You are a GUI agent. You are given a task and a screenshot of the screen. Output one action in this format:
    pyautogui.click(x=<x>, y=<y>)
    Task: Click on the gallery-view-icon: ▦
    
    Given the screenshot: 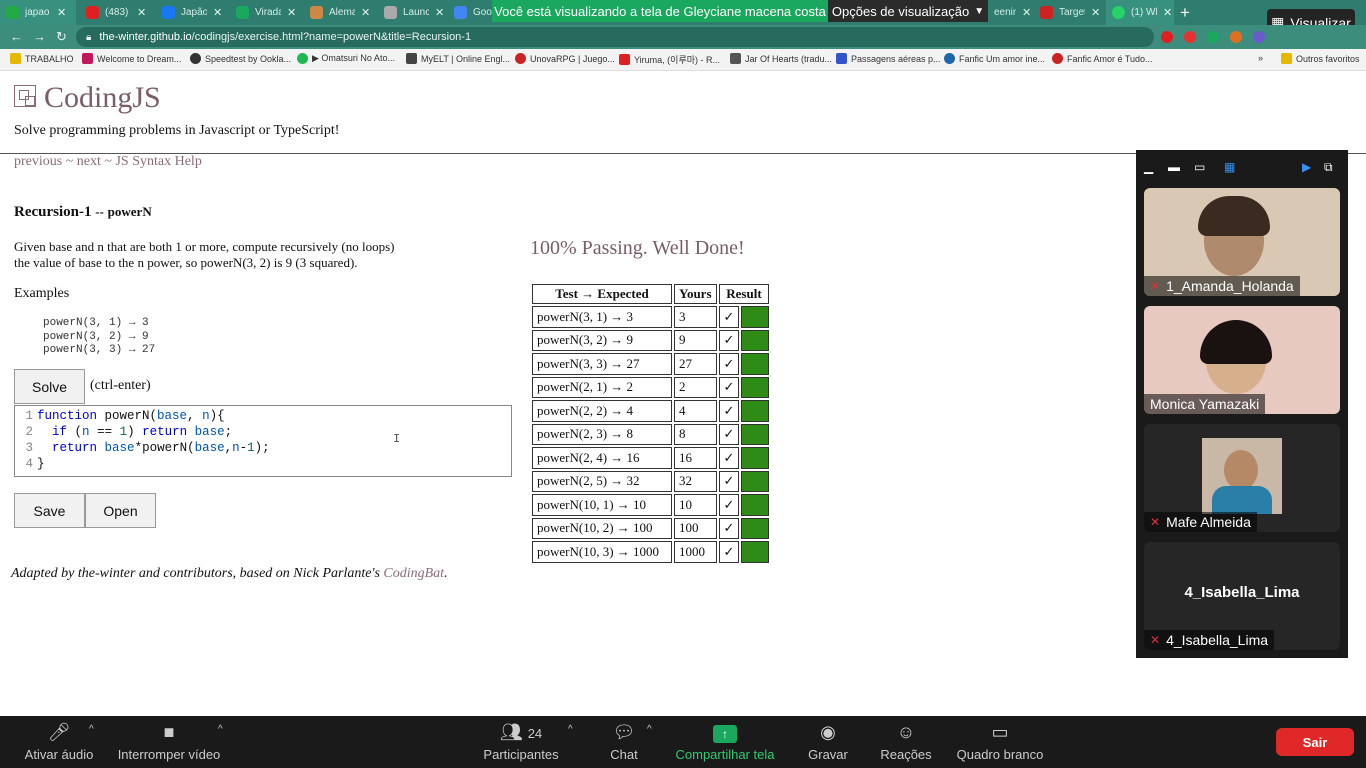 What is the action you would take?
    pyautogui.click(x=1229, y=167)
    